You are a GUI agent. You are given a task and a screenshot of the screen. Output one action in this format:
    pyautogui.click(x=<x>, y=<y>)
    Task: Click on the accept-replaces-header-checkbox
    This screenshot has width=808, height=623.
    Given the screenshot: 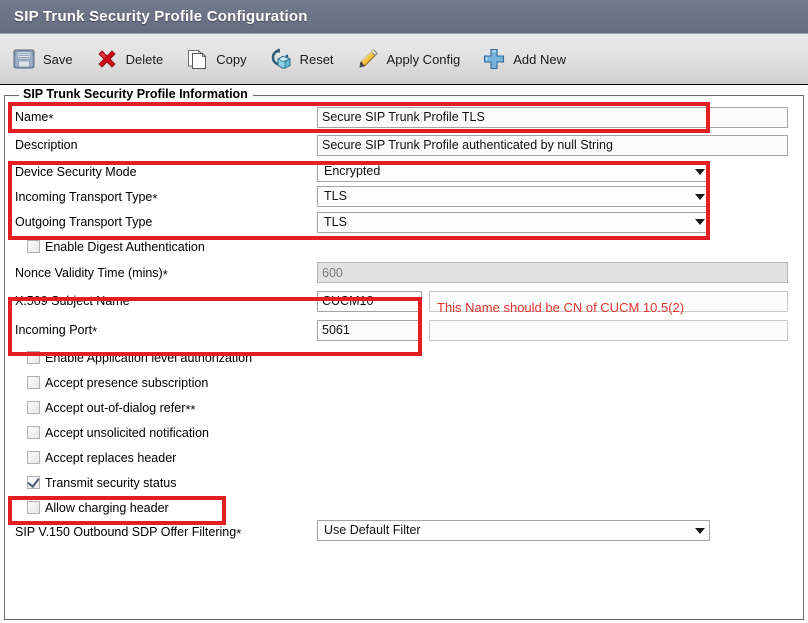 What is the action you would take?
    pyautogui.click(x=33, y=457)
    